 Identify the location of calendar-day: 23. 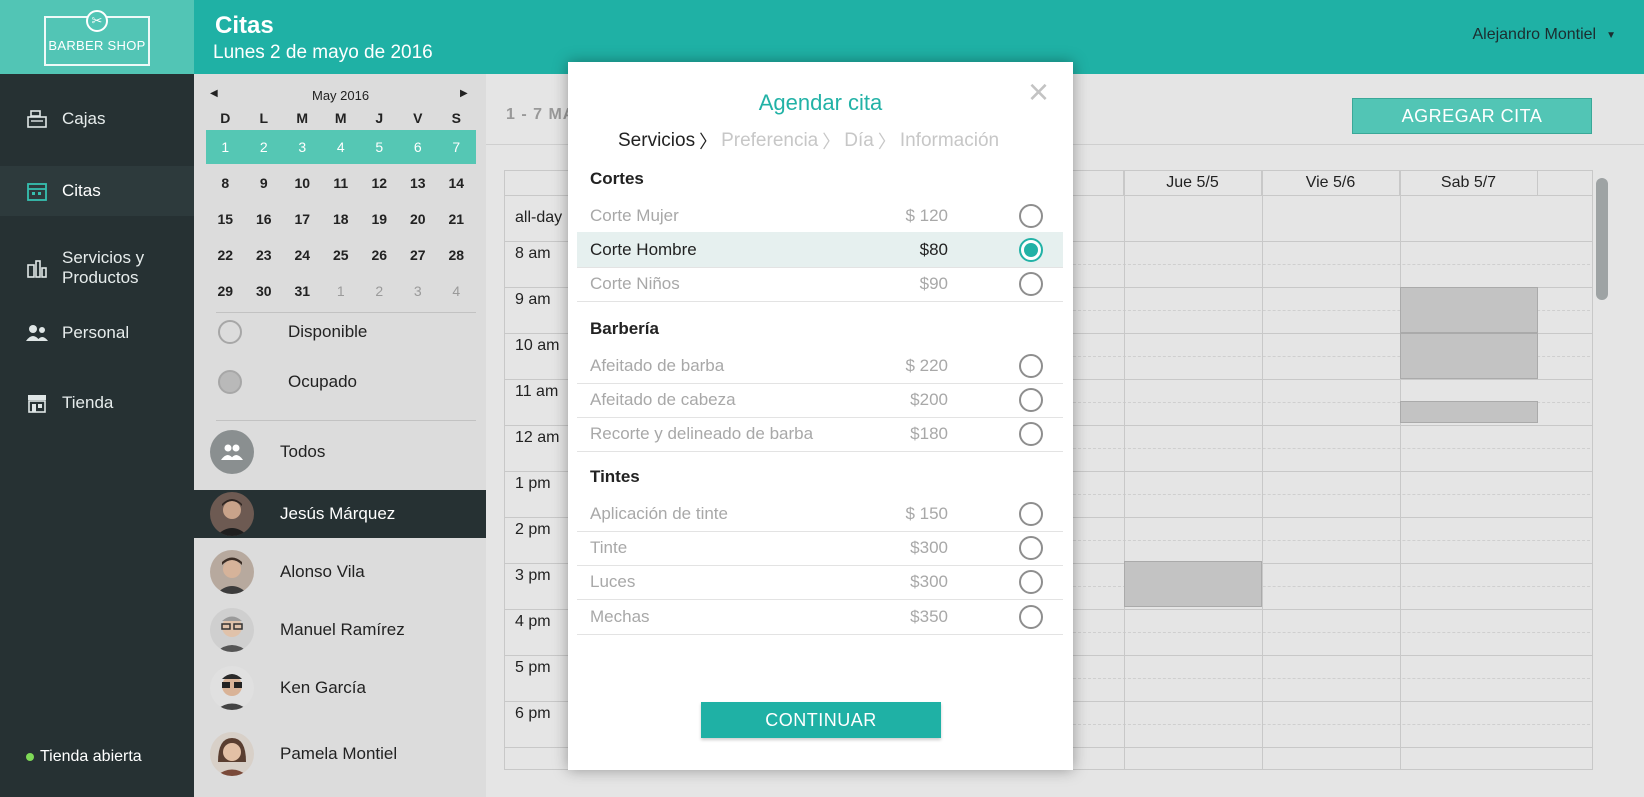
(264, 255).